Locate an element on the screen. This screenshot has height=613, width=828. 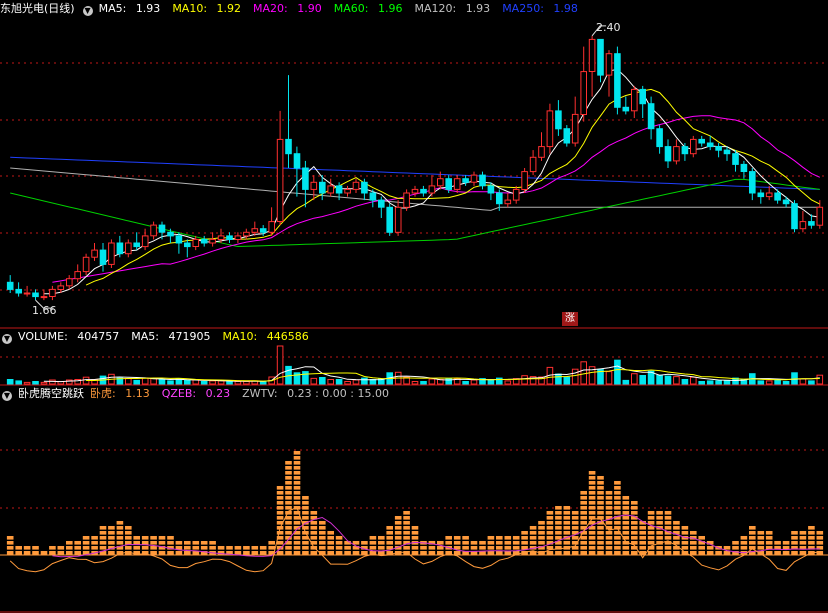
volume-settings-icon: ▼ is located at coordinates (7, 339).